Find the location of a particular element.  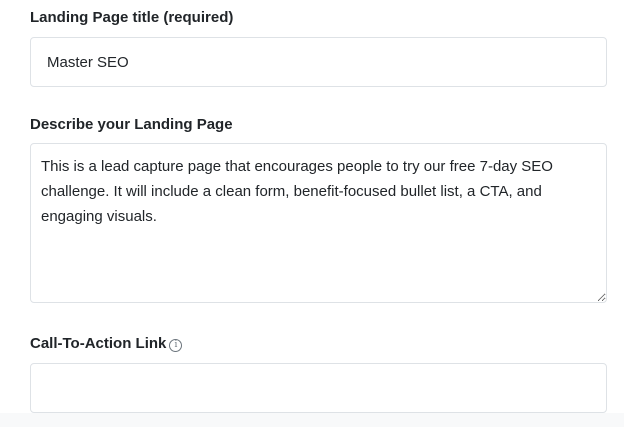

cta-link-label-text: Call-To-Action Link is located at coordinates (98, 343).